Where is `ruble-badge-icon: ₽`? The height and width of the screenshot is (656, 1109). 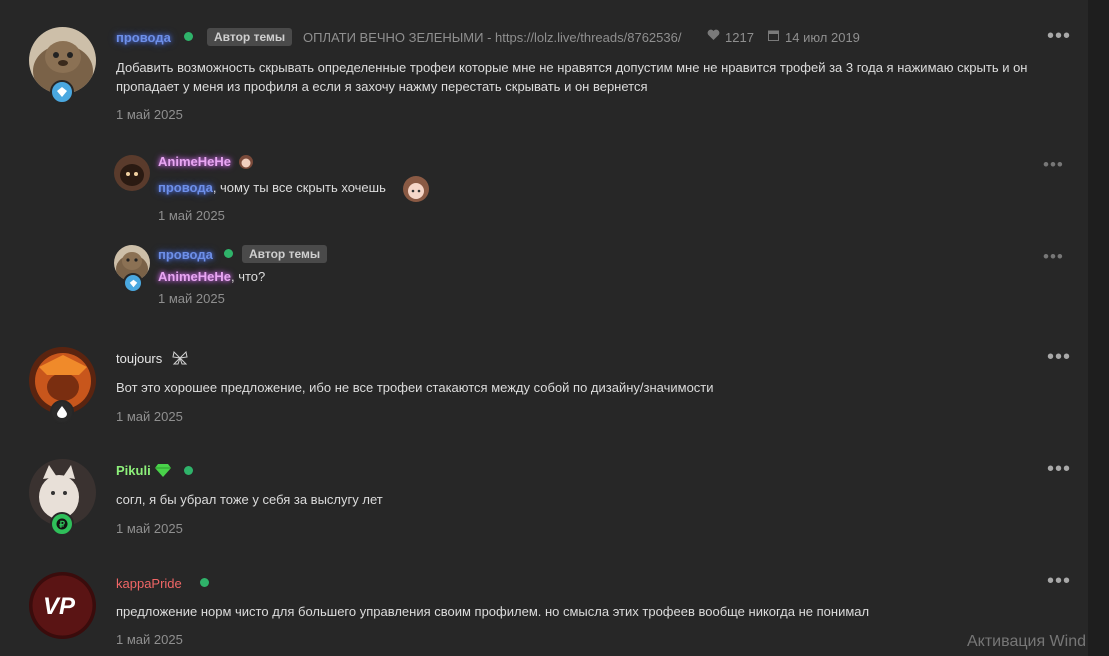
ruble-badge-icon: ₽ is located at coordinates (62, 524).